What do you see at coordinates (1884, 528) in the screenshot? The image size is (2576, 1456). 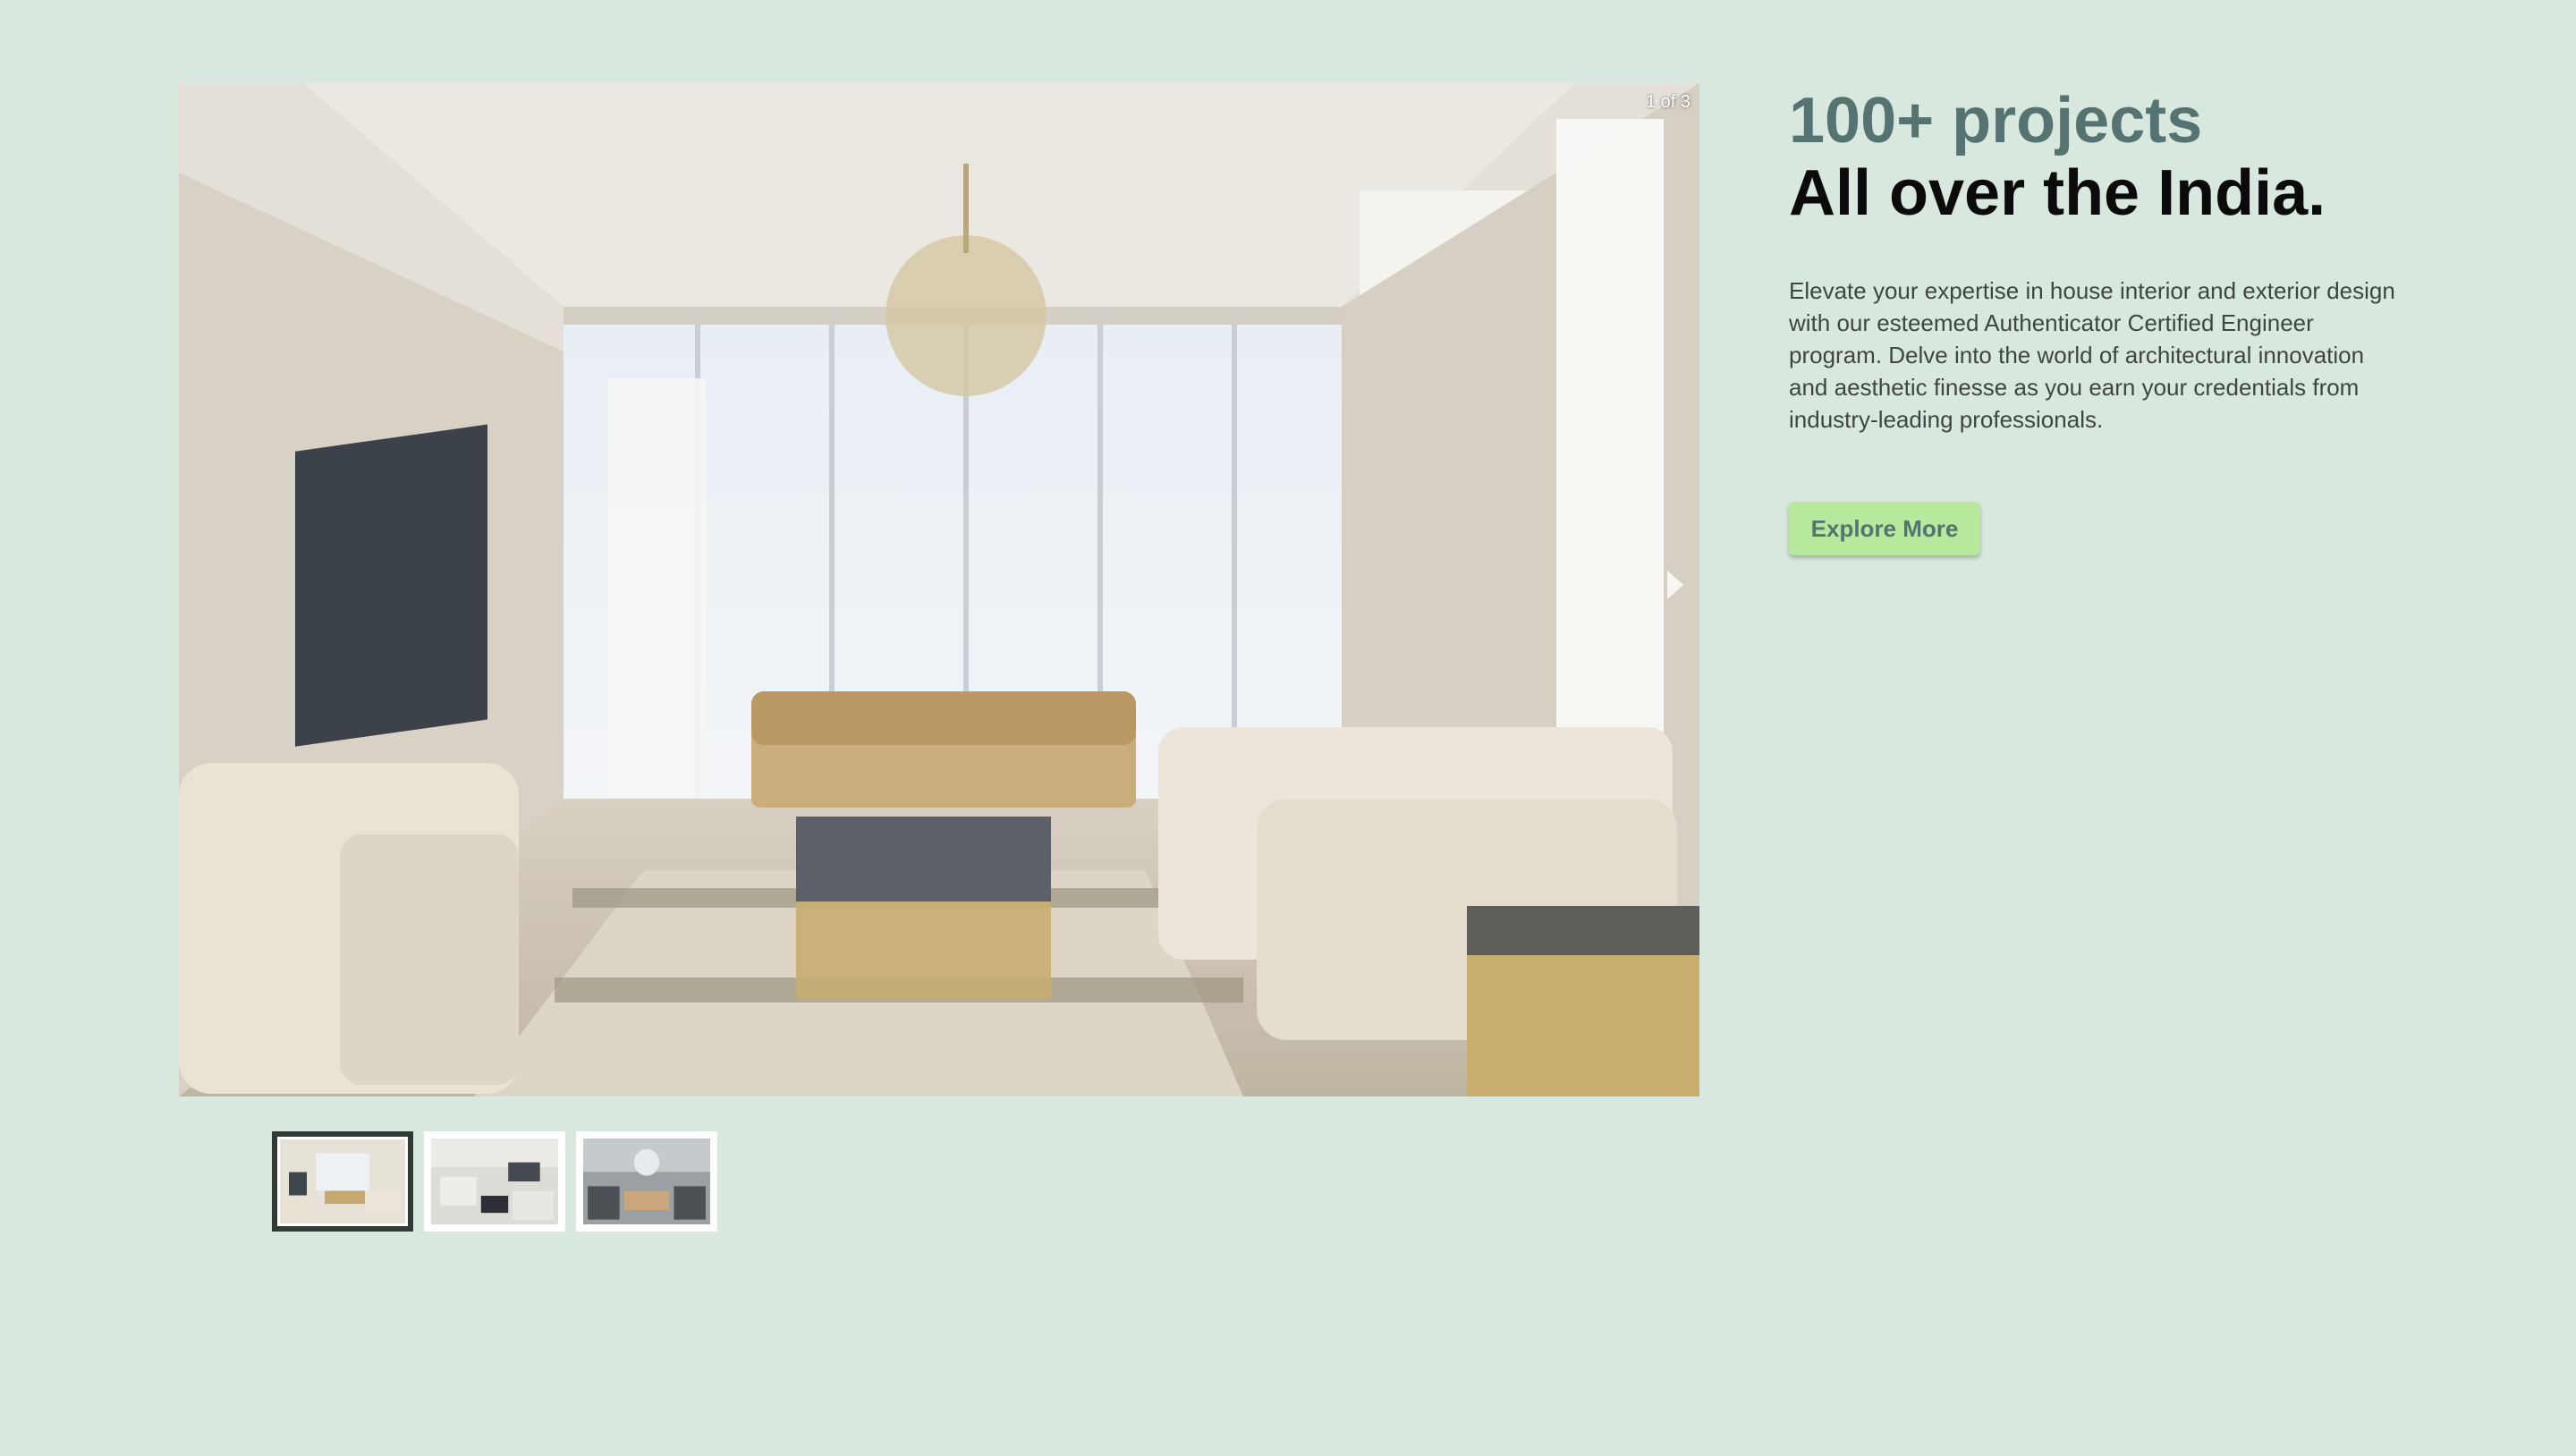 I see `explore-more-button: Explore More` at bounding box center [1884, 528].